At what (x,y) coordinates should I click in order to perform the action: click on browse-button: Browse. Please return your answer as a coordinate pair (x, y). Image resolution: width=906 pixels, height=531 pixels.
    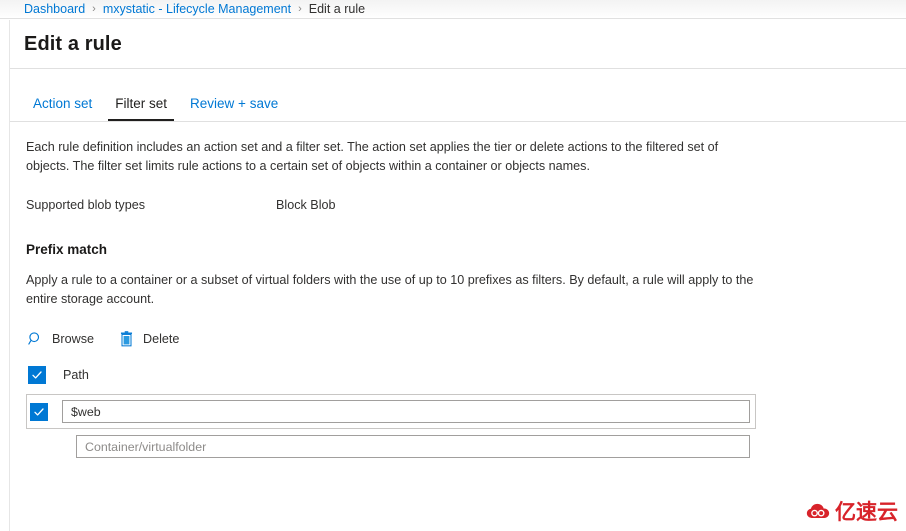
    Looking at the image, I should click on (60, 338).